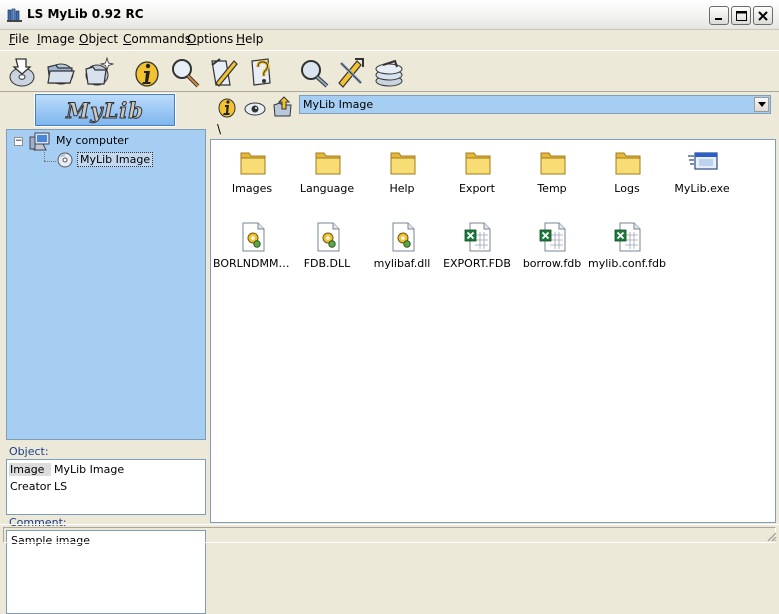 The width and height of the screenshot is (779, 614). I want to click on menu-help: Help, so click(249, 39).